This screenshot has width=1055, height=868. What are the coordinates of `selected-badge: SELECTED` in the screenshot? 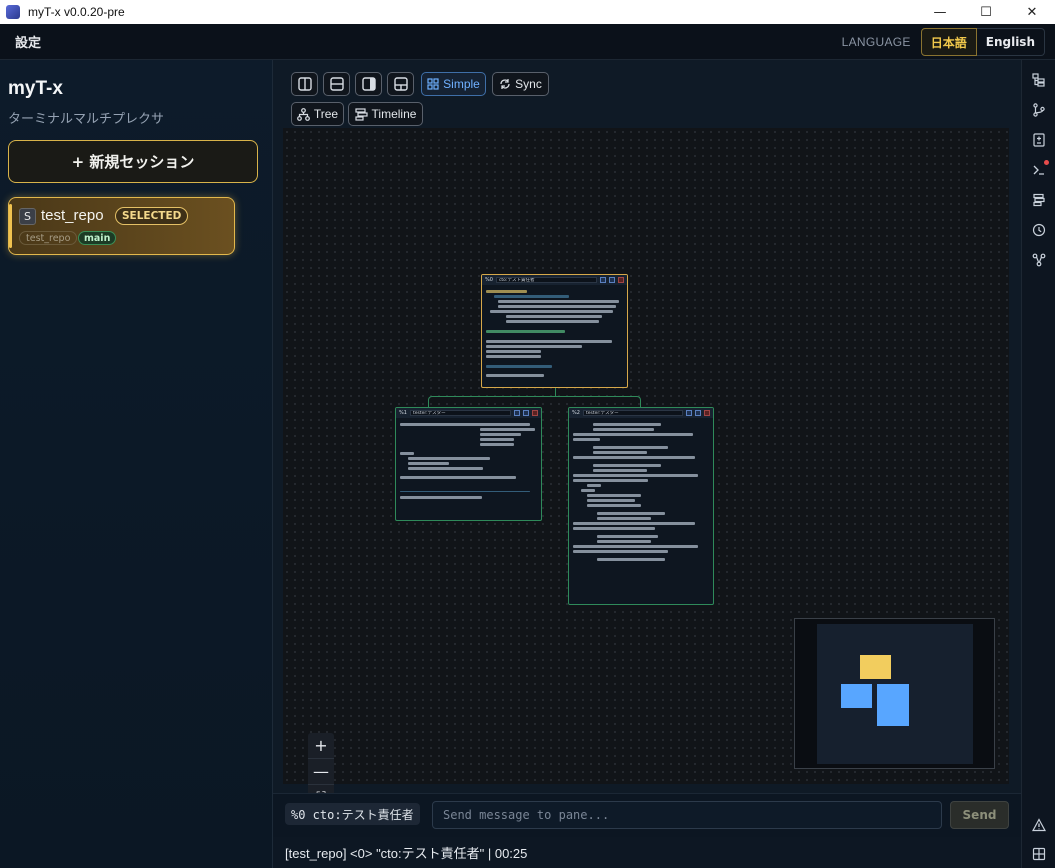 It's located at (152, 216).